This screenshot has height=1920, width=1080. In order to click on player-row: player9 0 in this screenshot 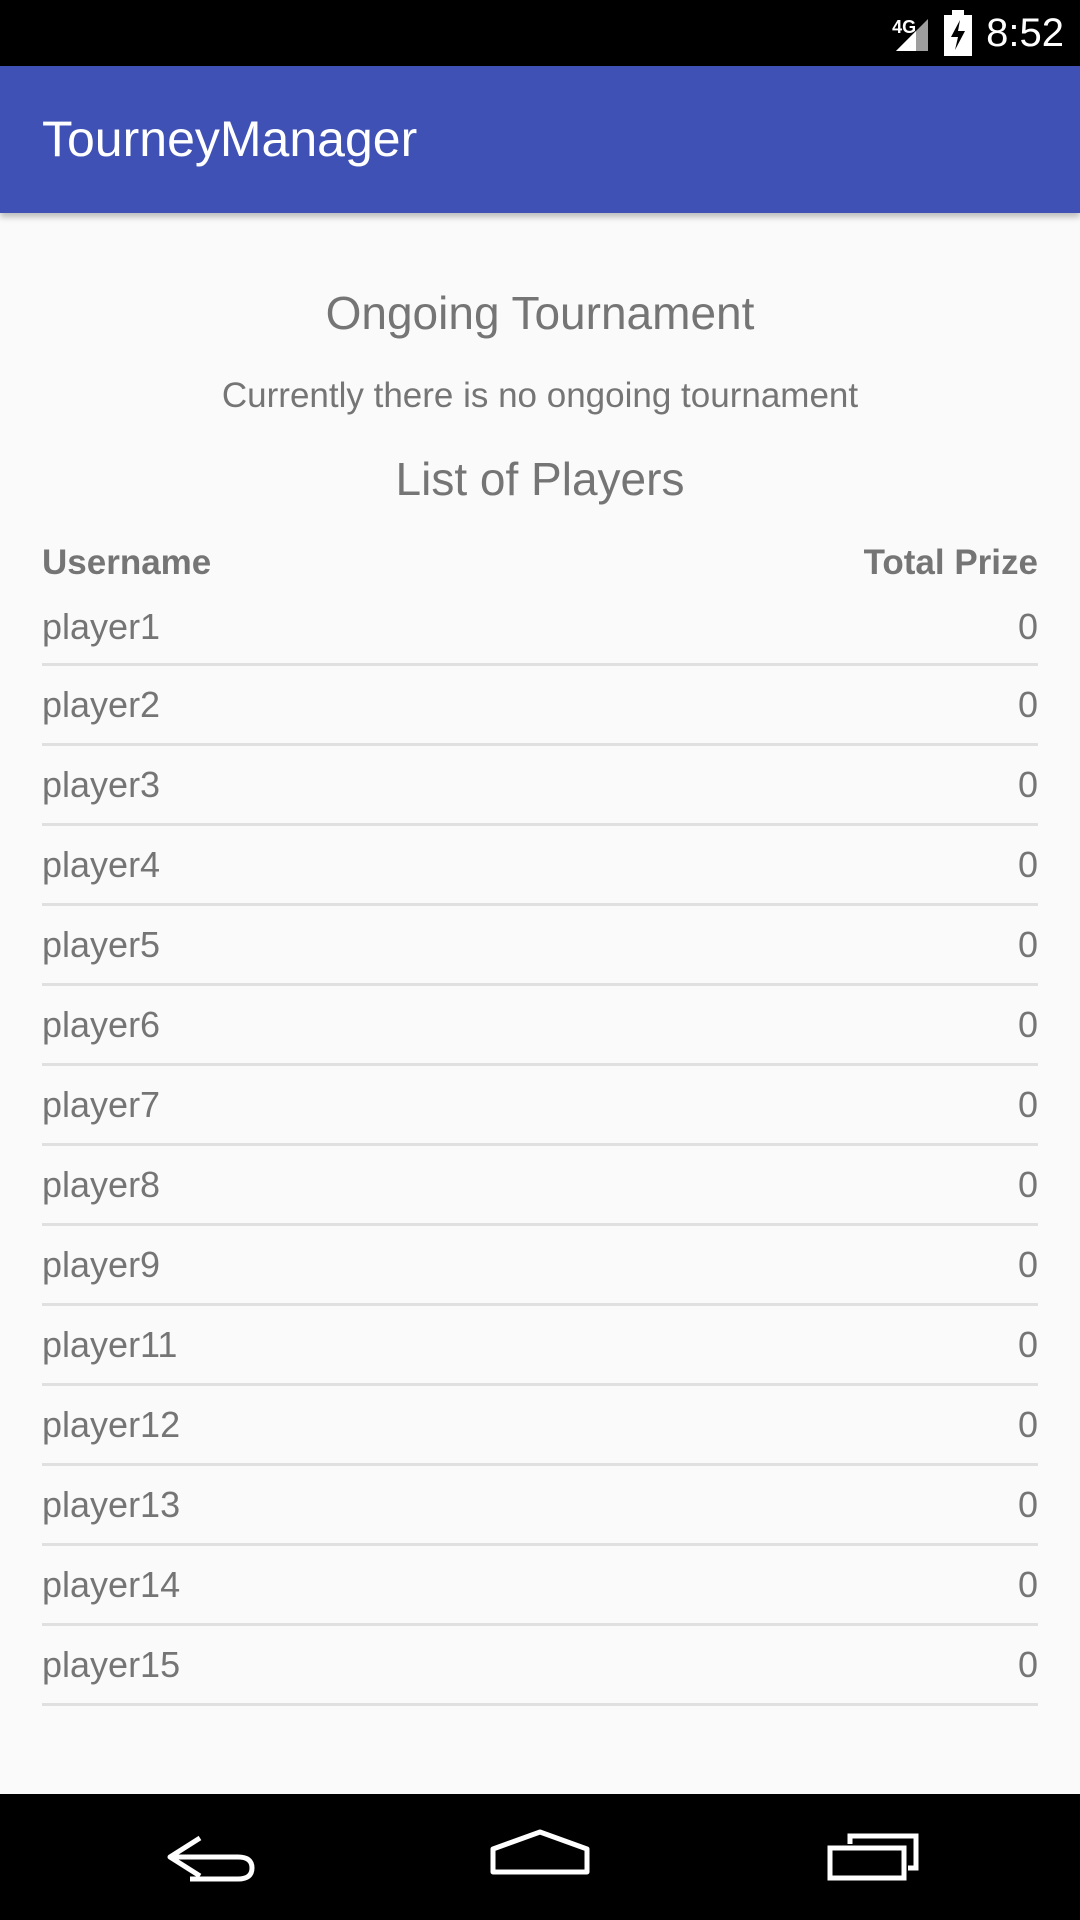, I will do `click(540, 1266)`.